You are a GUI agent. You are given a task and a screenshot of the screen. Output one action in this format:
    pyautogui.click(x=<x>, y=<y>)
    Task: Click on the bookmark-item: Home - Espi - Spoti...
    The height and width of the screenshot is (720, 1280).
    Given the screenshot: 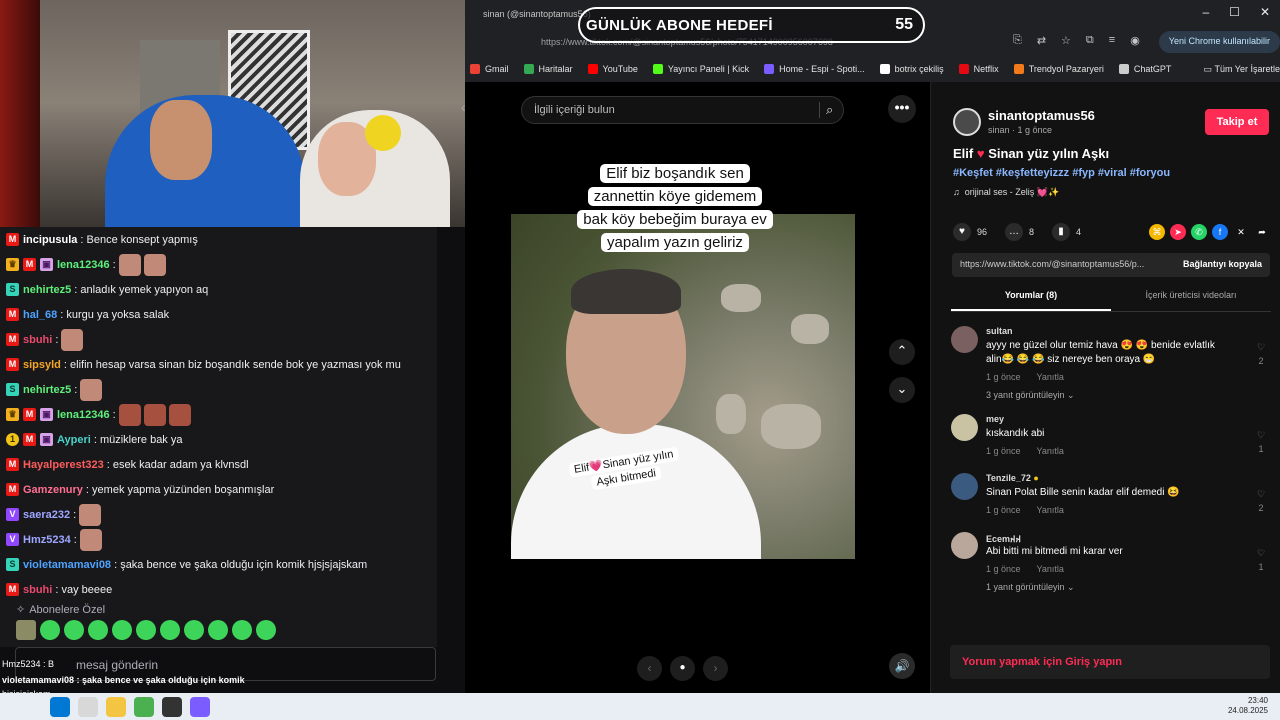 What is the action you would take?
    pyautogui.click(x=814, y=69)
    